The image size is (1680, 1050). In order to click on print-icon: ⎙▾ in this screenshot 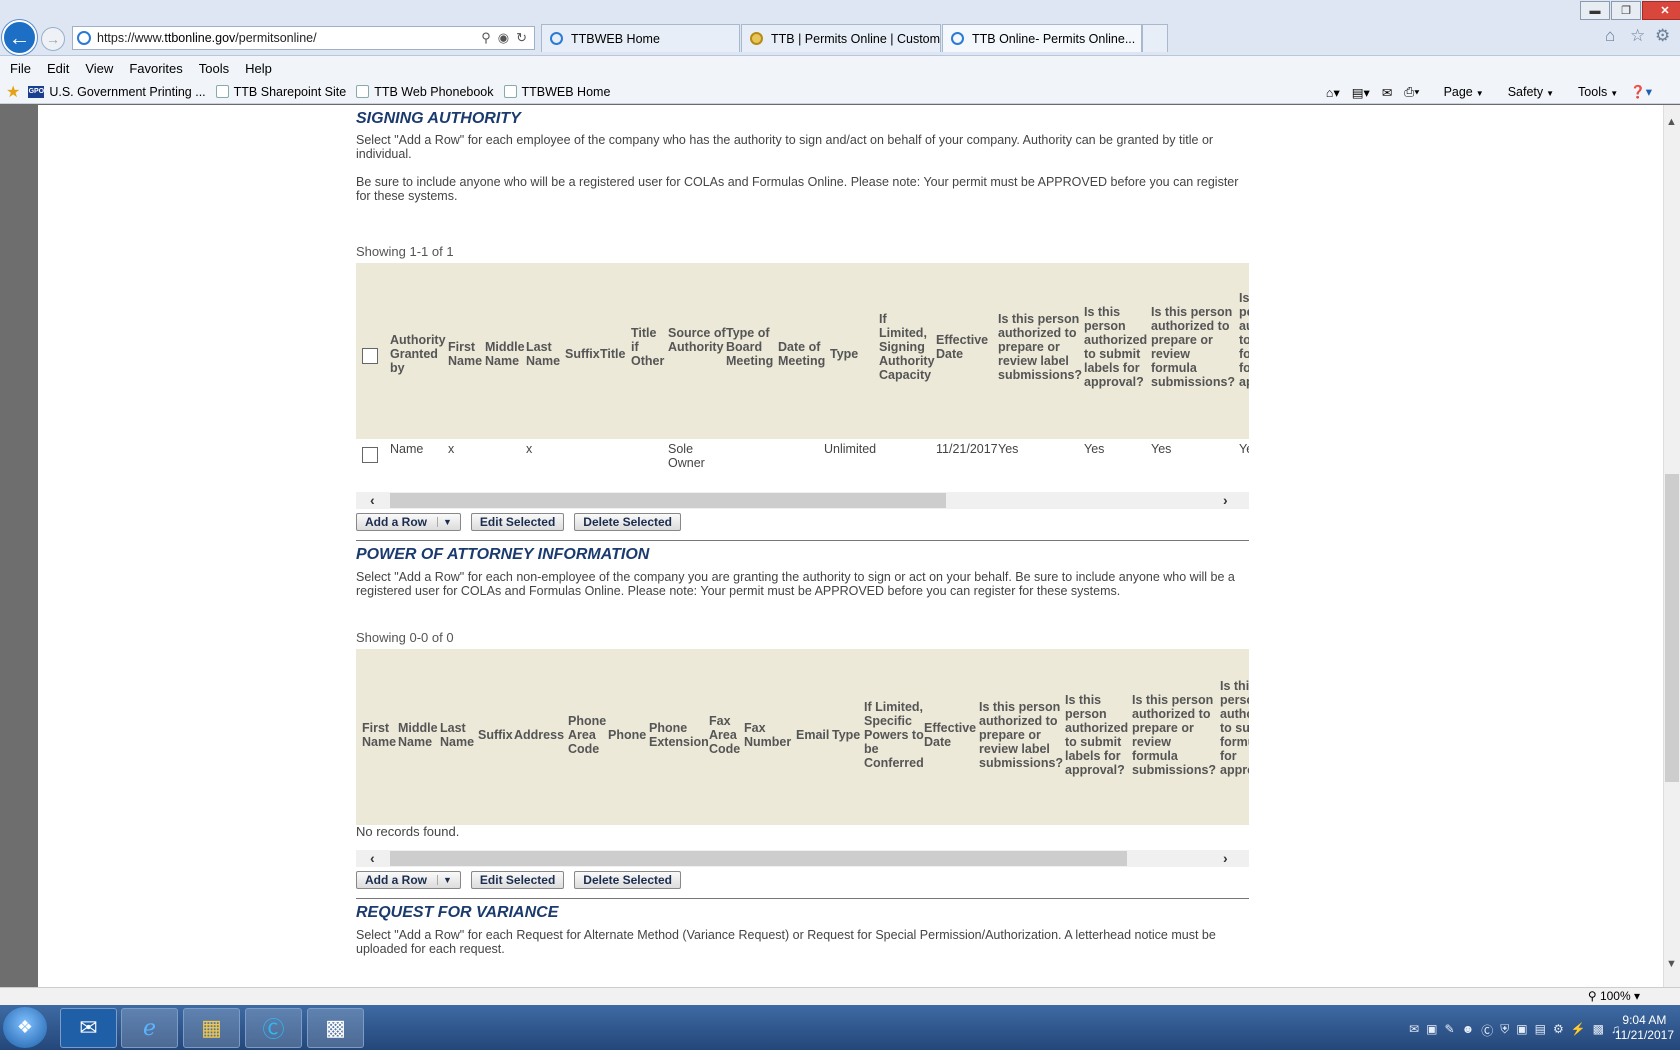, I will do `click(1411, 92)`.